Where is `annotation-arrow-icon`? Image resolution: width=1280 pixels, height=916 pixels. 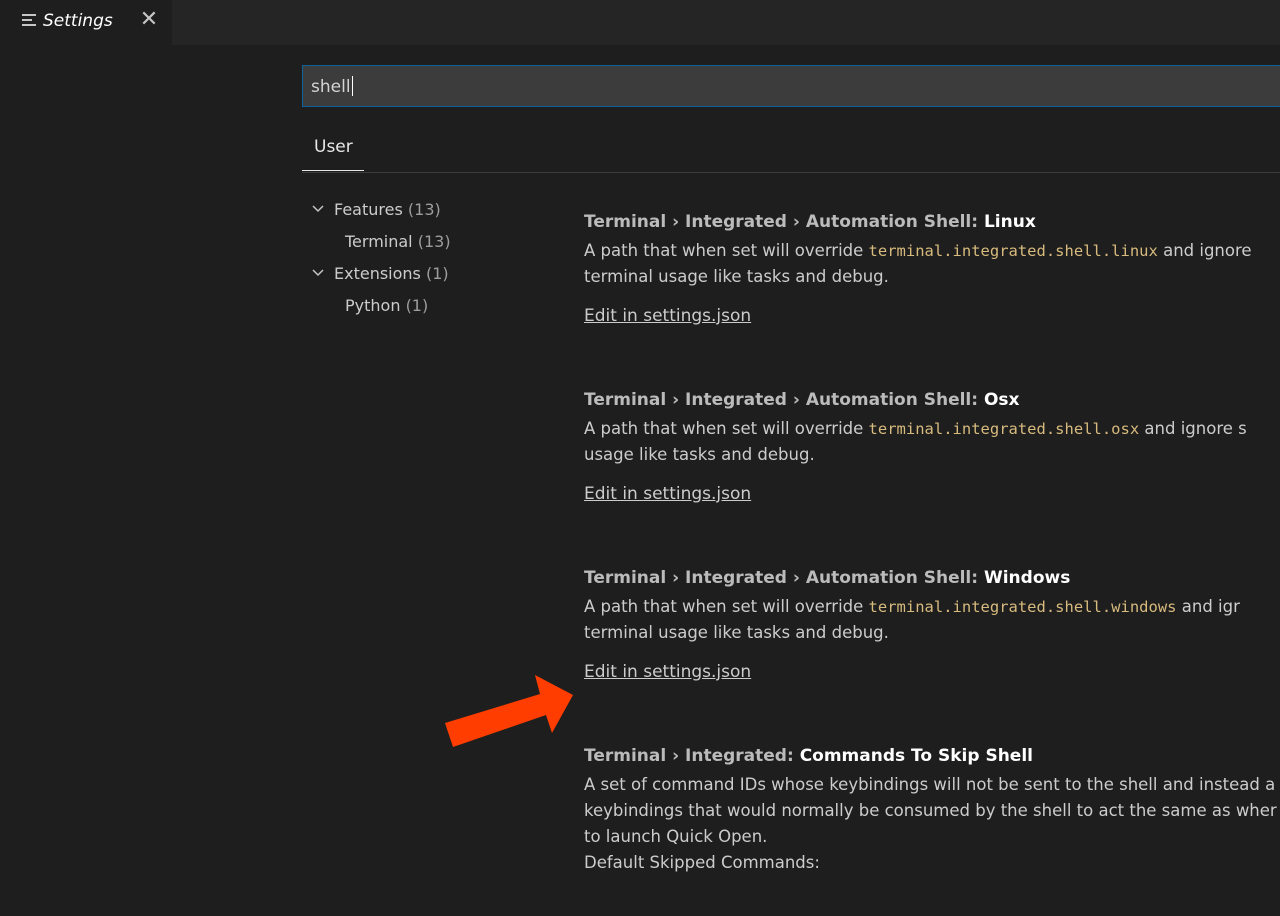
annotation-arrow-icon is located at coordinates (509, 711).